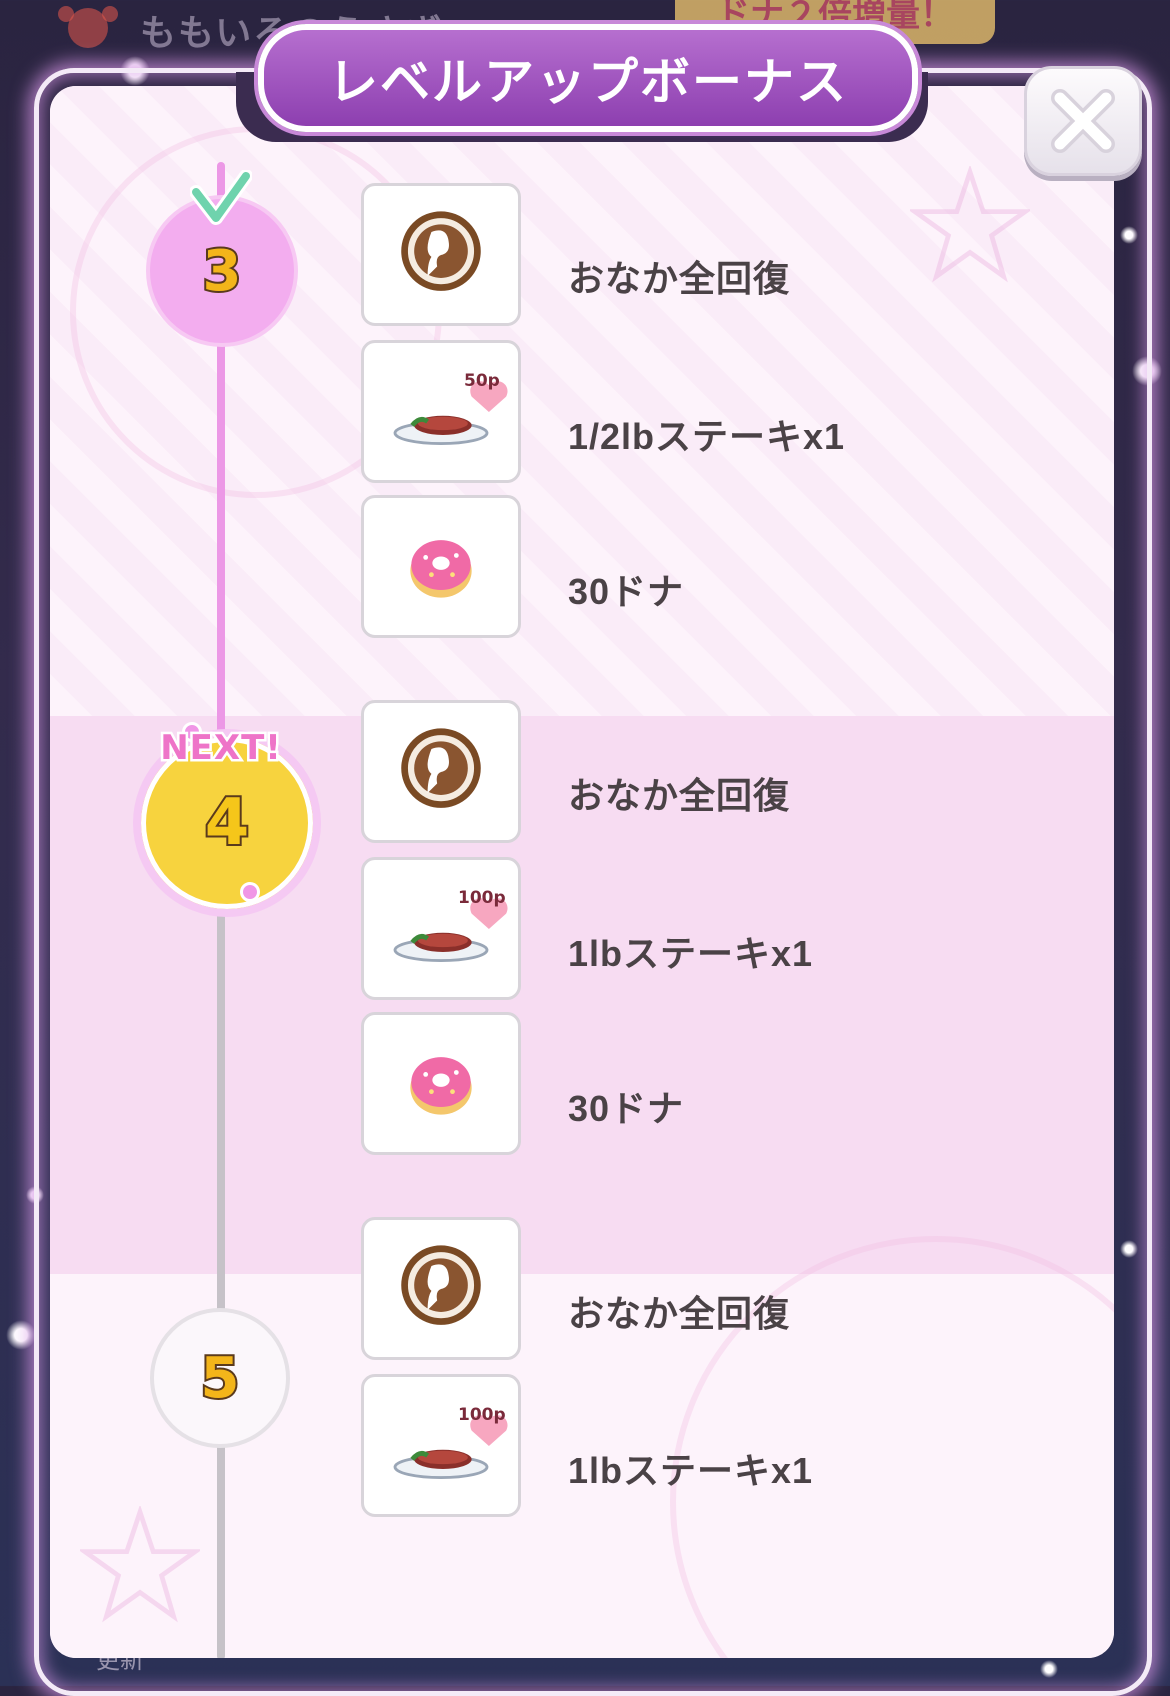 Image resolution: width=1170 pixels, height=1696 pixels. Describe the element at coordinates (88, 27) in the screenshot. I see `crab-icon` at that location.